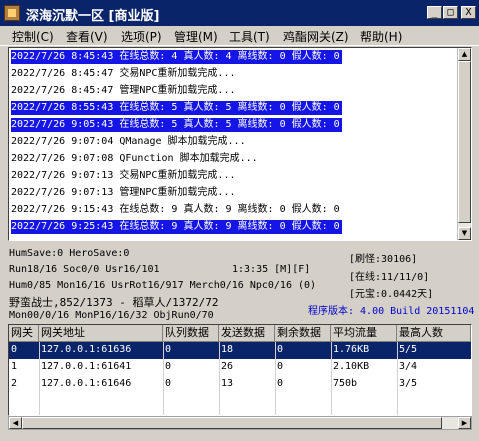 This screenshot has width=479, height=441. I want to click on table-cell: 127.0.0.1:61636, so click(86, 349).